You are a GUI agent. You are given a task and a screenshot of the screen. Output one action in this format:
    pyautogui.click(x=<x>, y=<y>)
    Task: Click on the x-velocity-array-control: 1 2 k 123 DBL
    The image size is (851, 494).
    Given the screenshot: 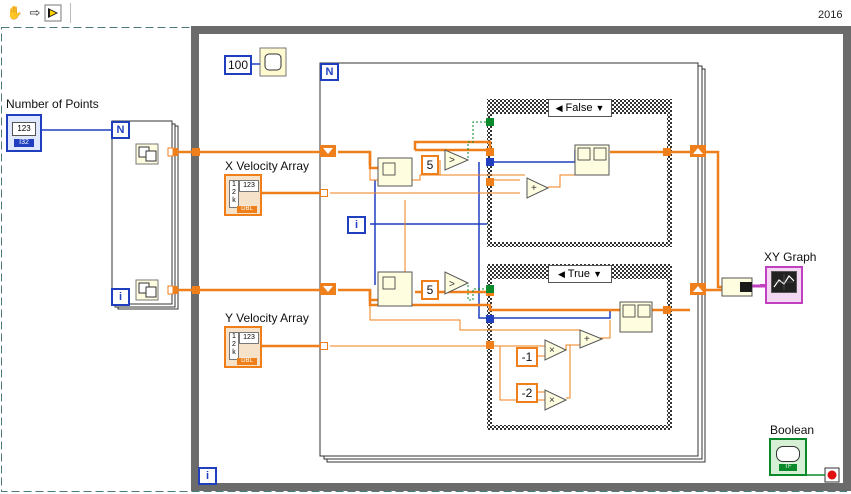 What is the action you would take?
    pyautogui.click(x=243, y=195)
    